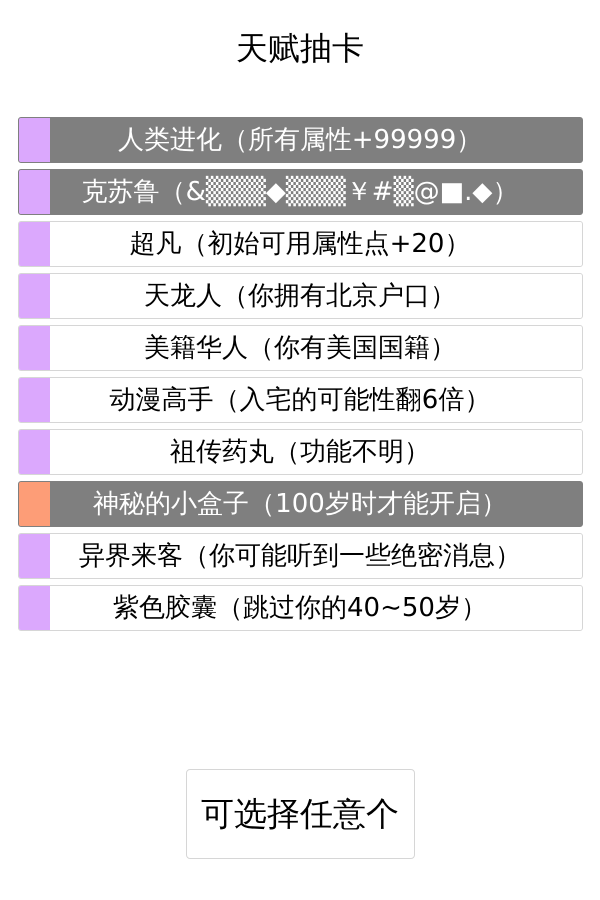  I want to click on talent-option: 异界来客（你可能听到一些绝密消息）, so click(300, 556).